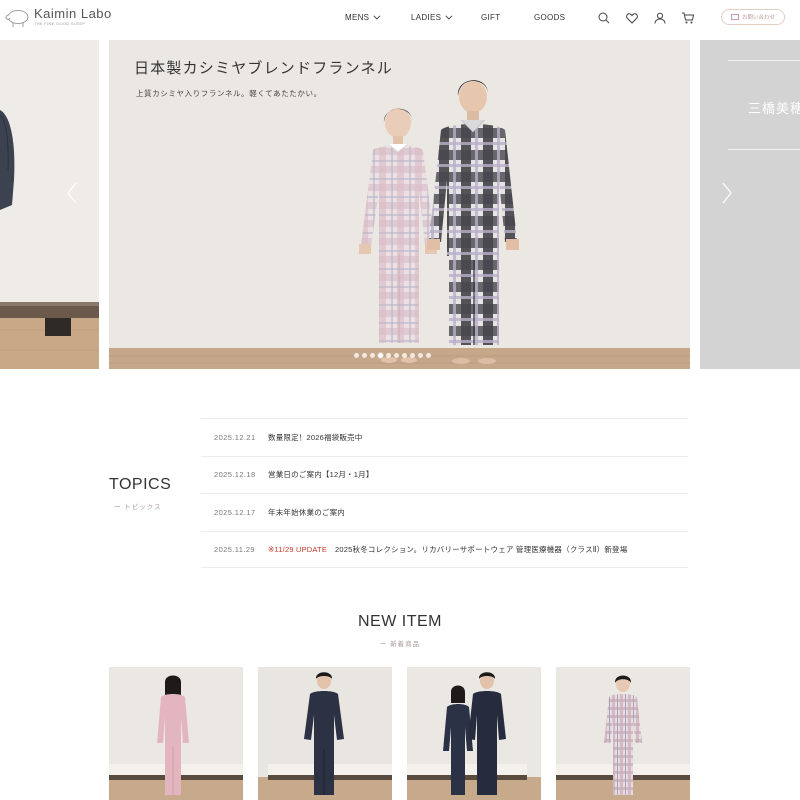 The image size is (800, 800). I want to click on slide-previous, so click(49, 204).